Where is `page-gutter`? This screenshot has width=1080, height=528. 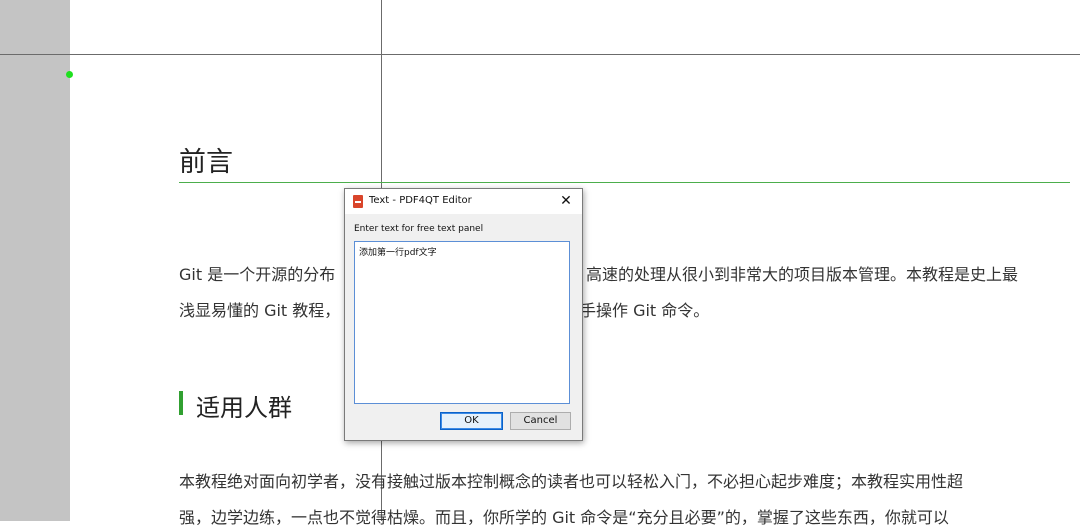
page-gutter is located at coordinates (35, 260).